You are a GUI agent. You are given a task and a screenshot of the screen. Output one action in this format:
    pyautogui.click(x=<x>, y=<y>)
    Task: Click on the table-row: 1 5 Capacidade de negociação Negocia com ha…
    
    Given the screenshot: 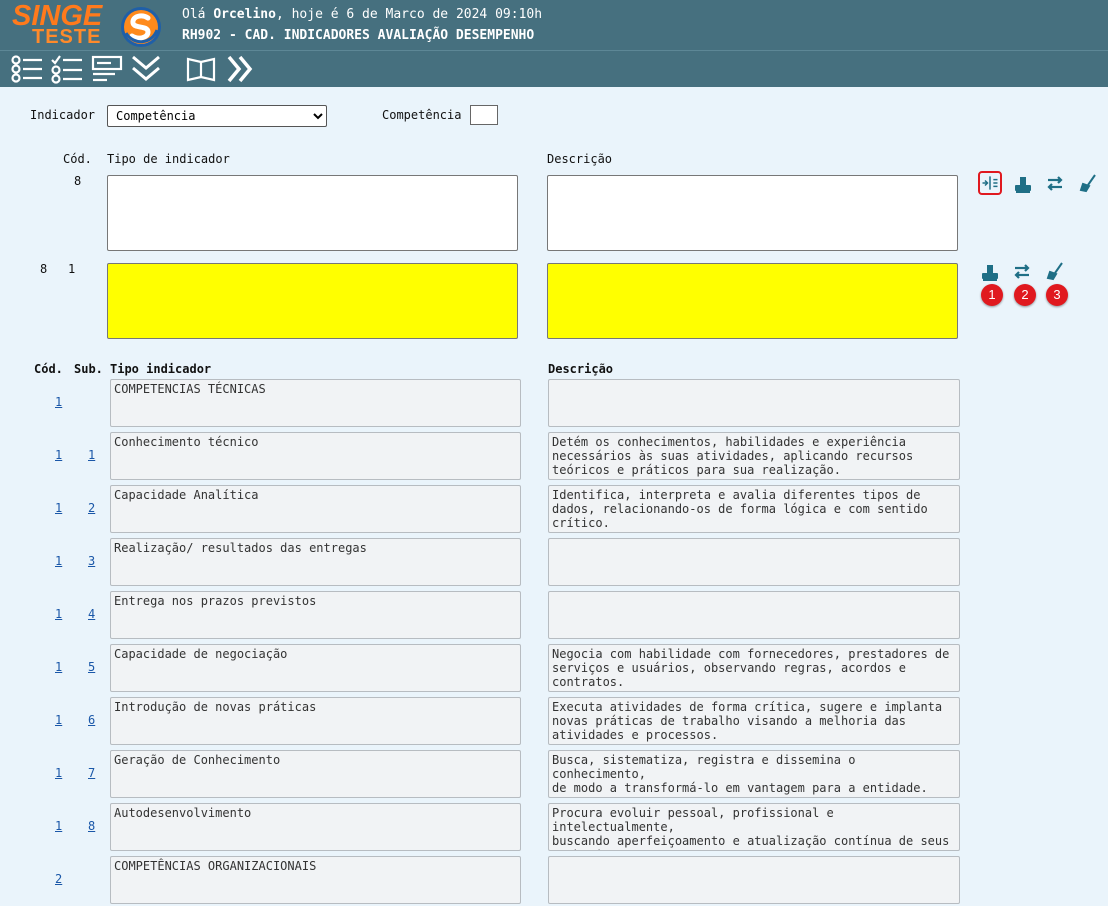 What is the action you would take?
    pyautogui.click(x=554, y=668)
    